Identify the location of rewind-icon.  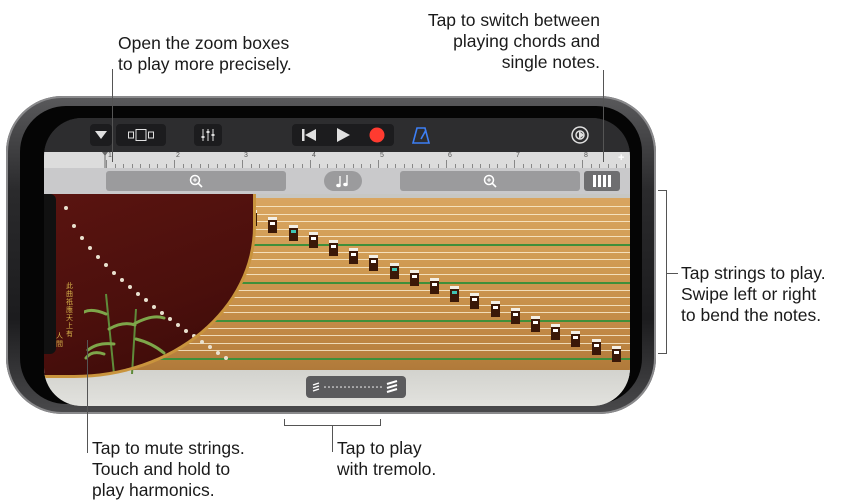
(309, 135).